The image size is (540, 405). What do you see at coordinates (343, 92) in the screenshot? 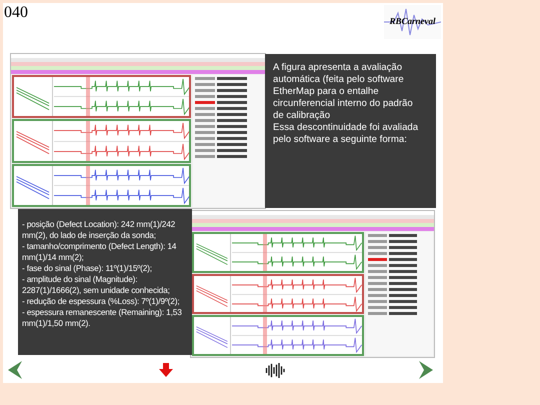
I see `description-paragraph: A figura apresenta a avaliação automática (feita pelo software EtherMap para o entalhe circunferencial interno do padrão de calibração` at bounding box center [343, 92].